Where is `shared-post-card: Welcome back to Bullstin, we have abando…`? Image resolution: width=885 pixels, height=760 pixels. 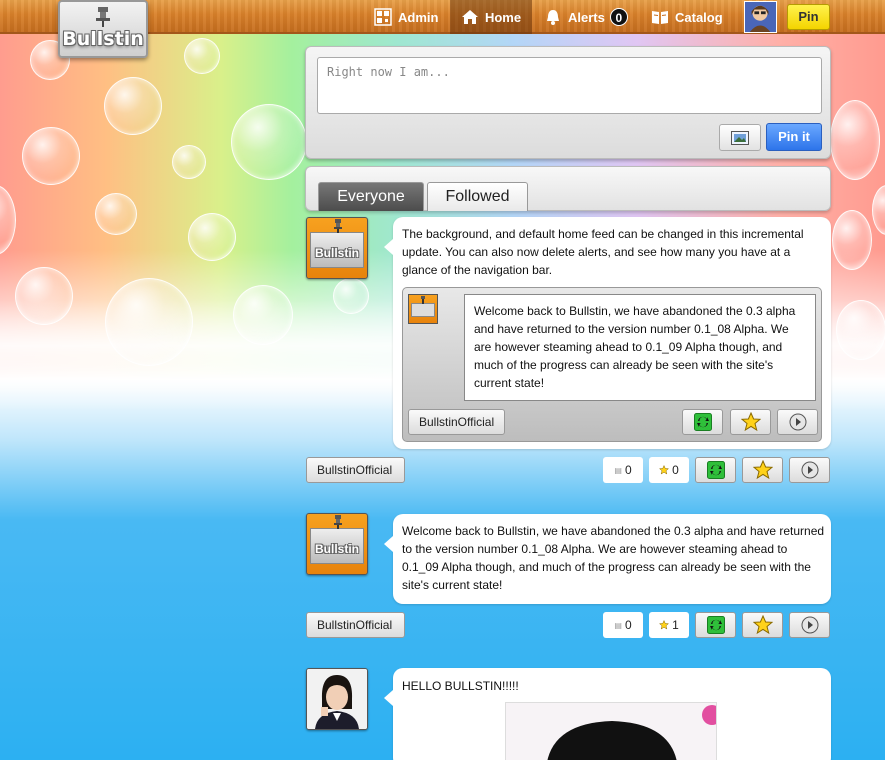 shared-post-card: Welcome back to Bullstin, we have abando… is located at coordinates (612, 364).